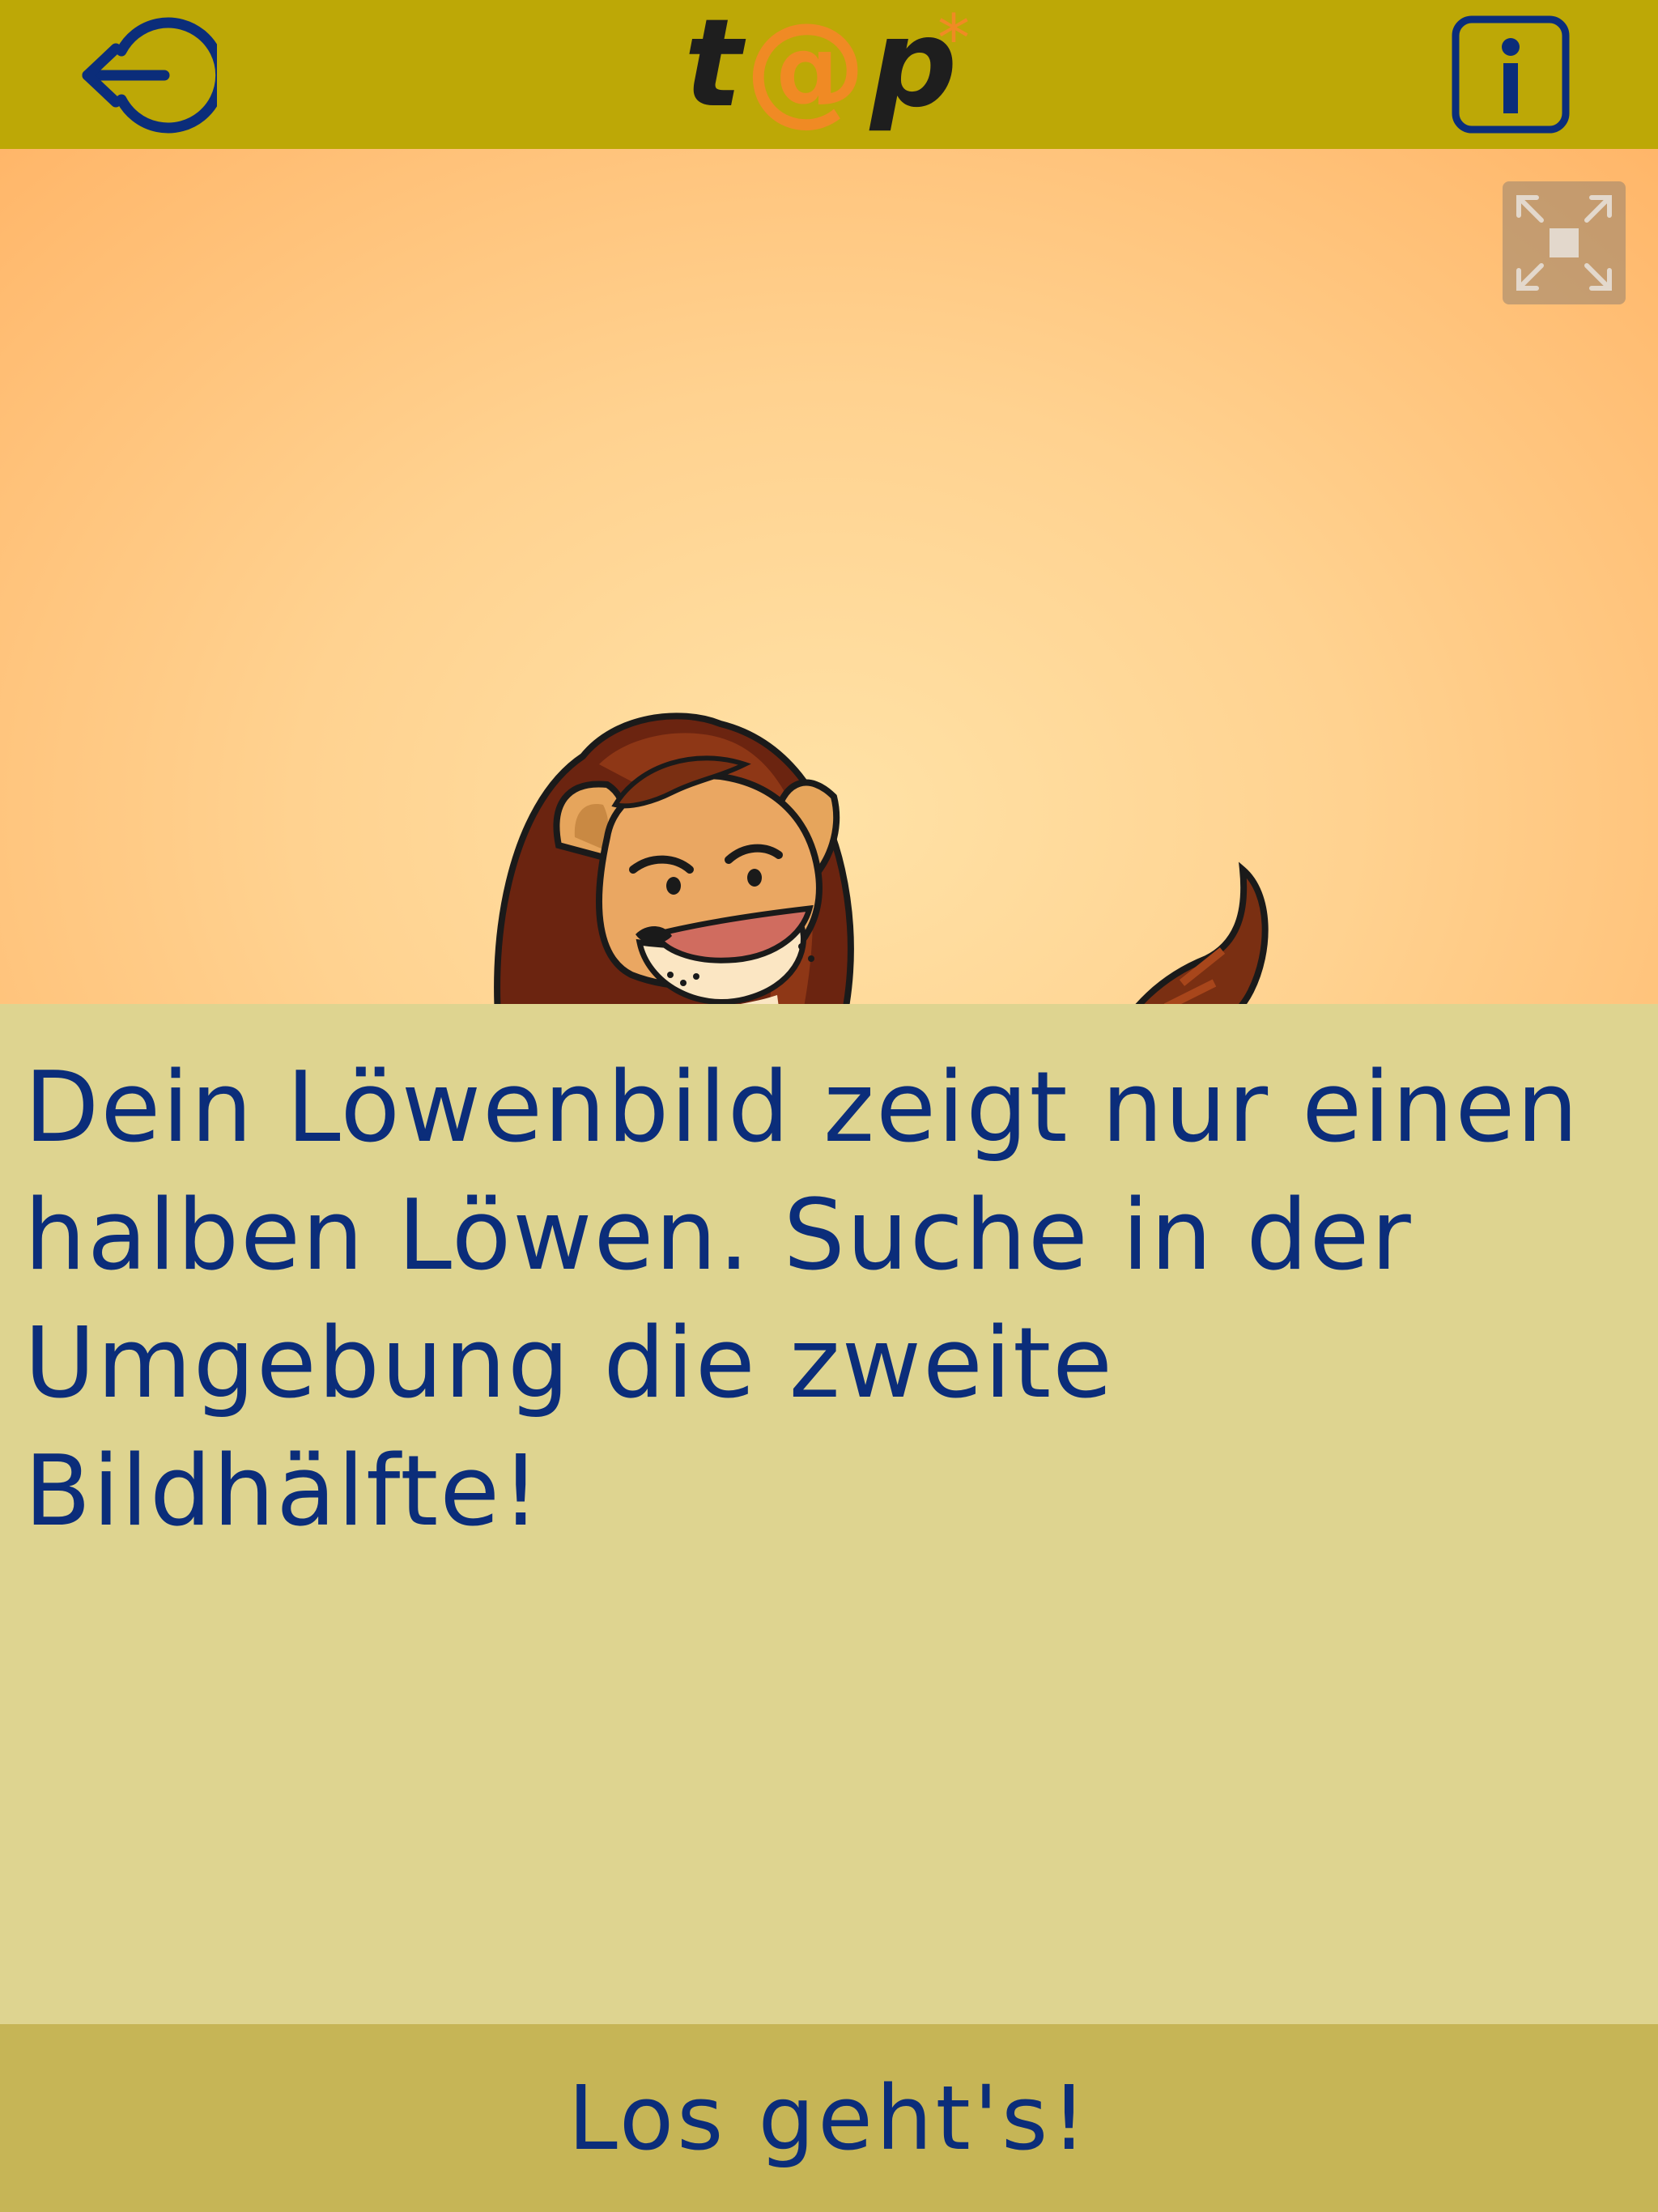 Image resolution: width=1658 pixels, height=2212 pixels. I want to click on tap-logo: t @ p *, so click(830, 73).